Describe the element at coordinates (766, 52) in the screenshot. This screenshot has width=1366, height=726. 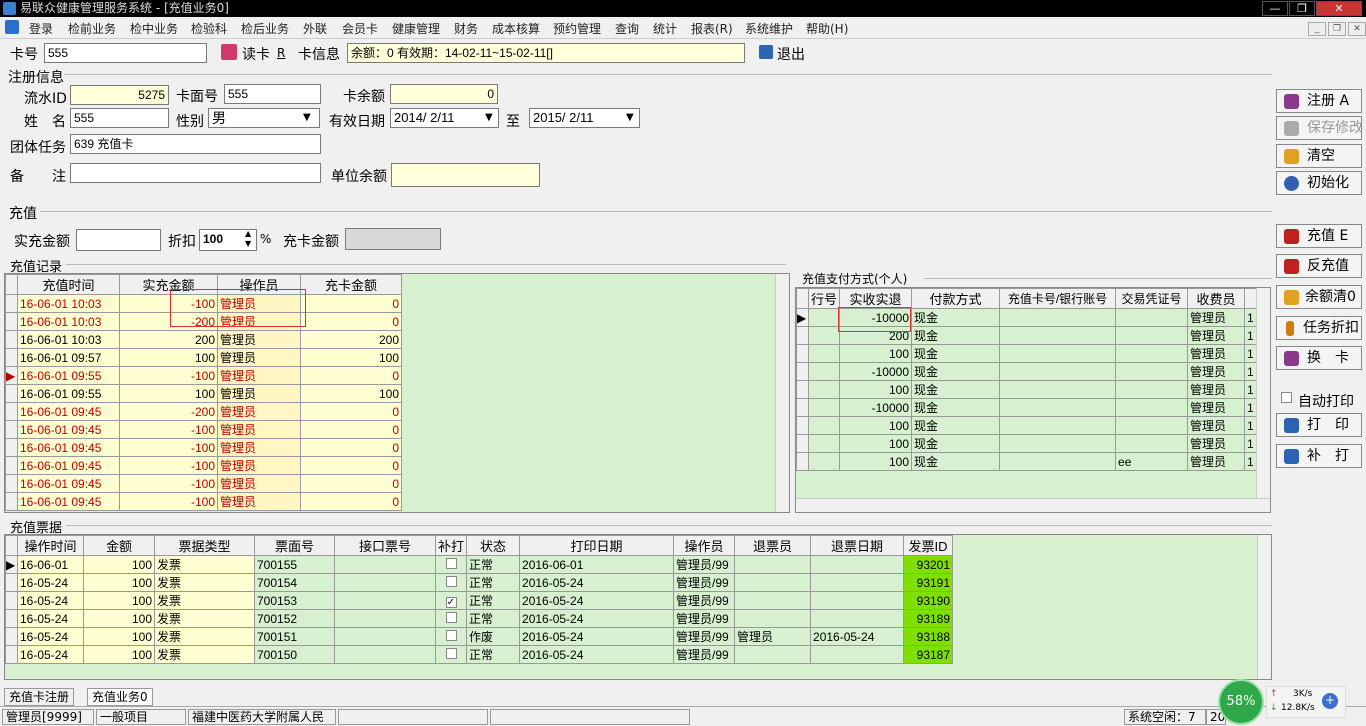
I see `exit-icon` at that location.